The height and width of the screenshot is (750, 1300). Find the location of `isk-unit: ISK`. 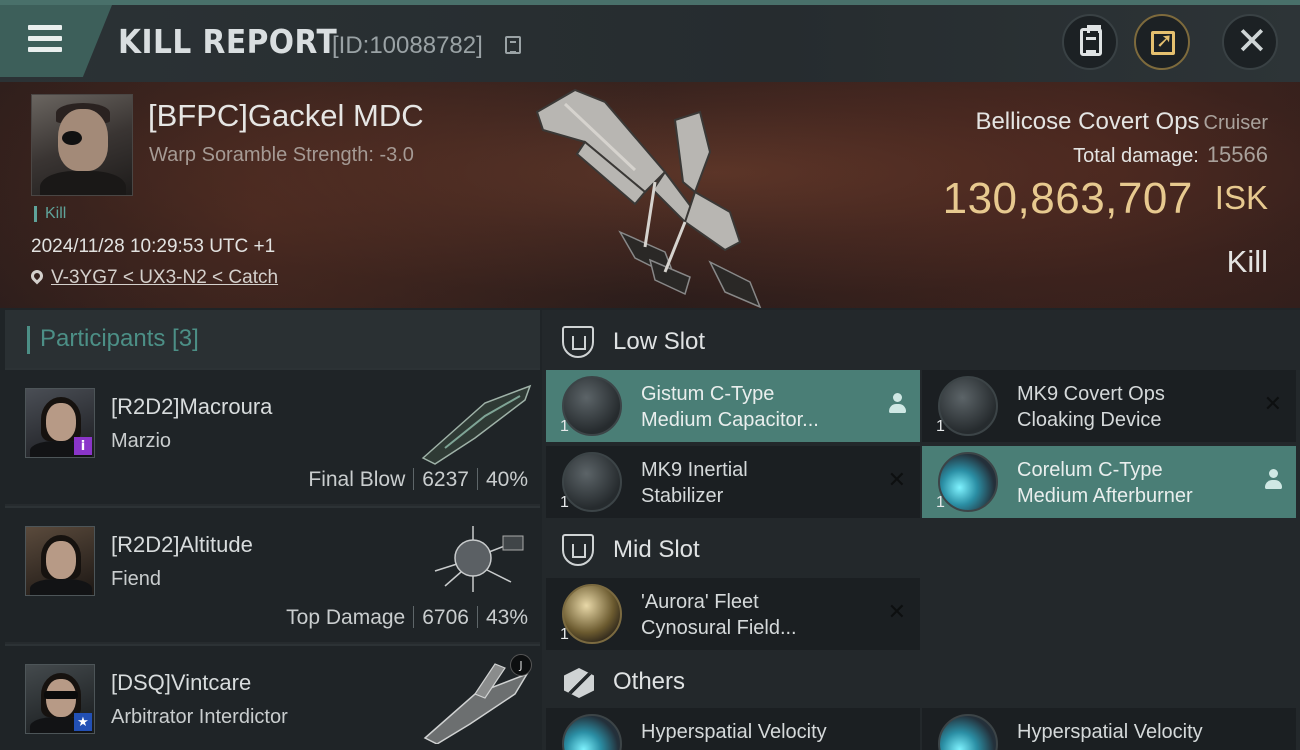

isk-unit: ISK is located at coordinates (1241, 197).